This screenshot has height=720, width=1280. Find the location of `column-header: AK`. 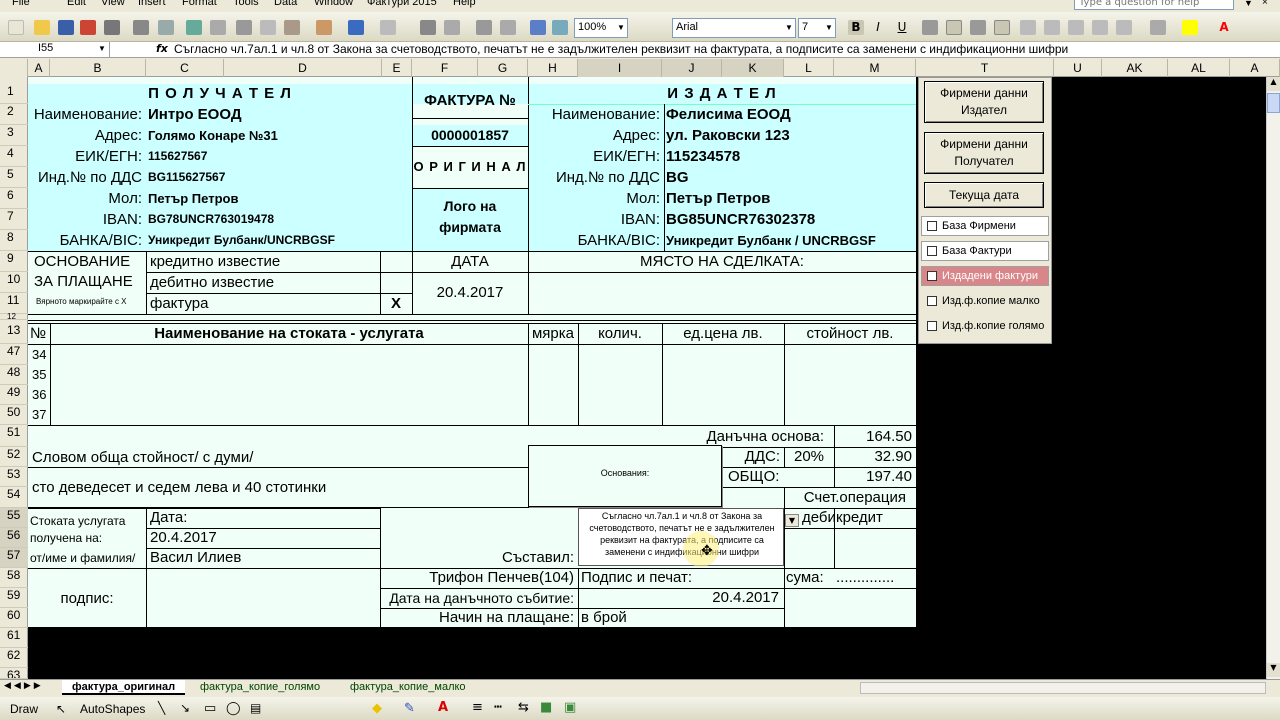

column-header: AK is located at coordinates (1135, 68).